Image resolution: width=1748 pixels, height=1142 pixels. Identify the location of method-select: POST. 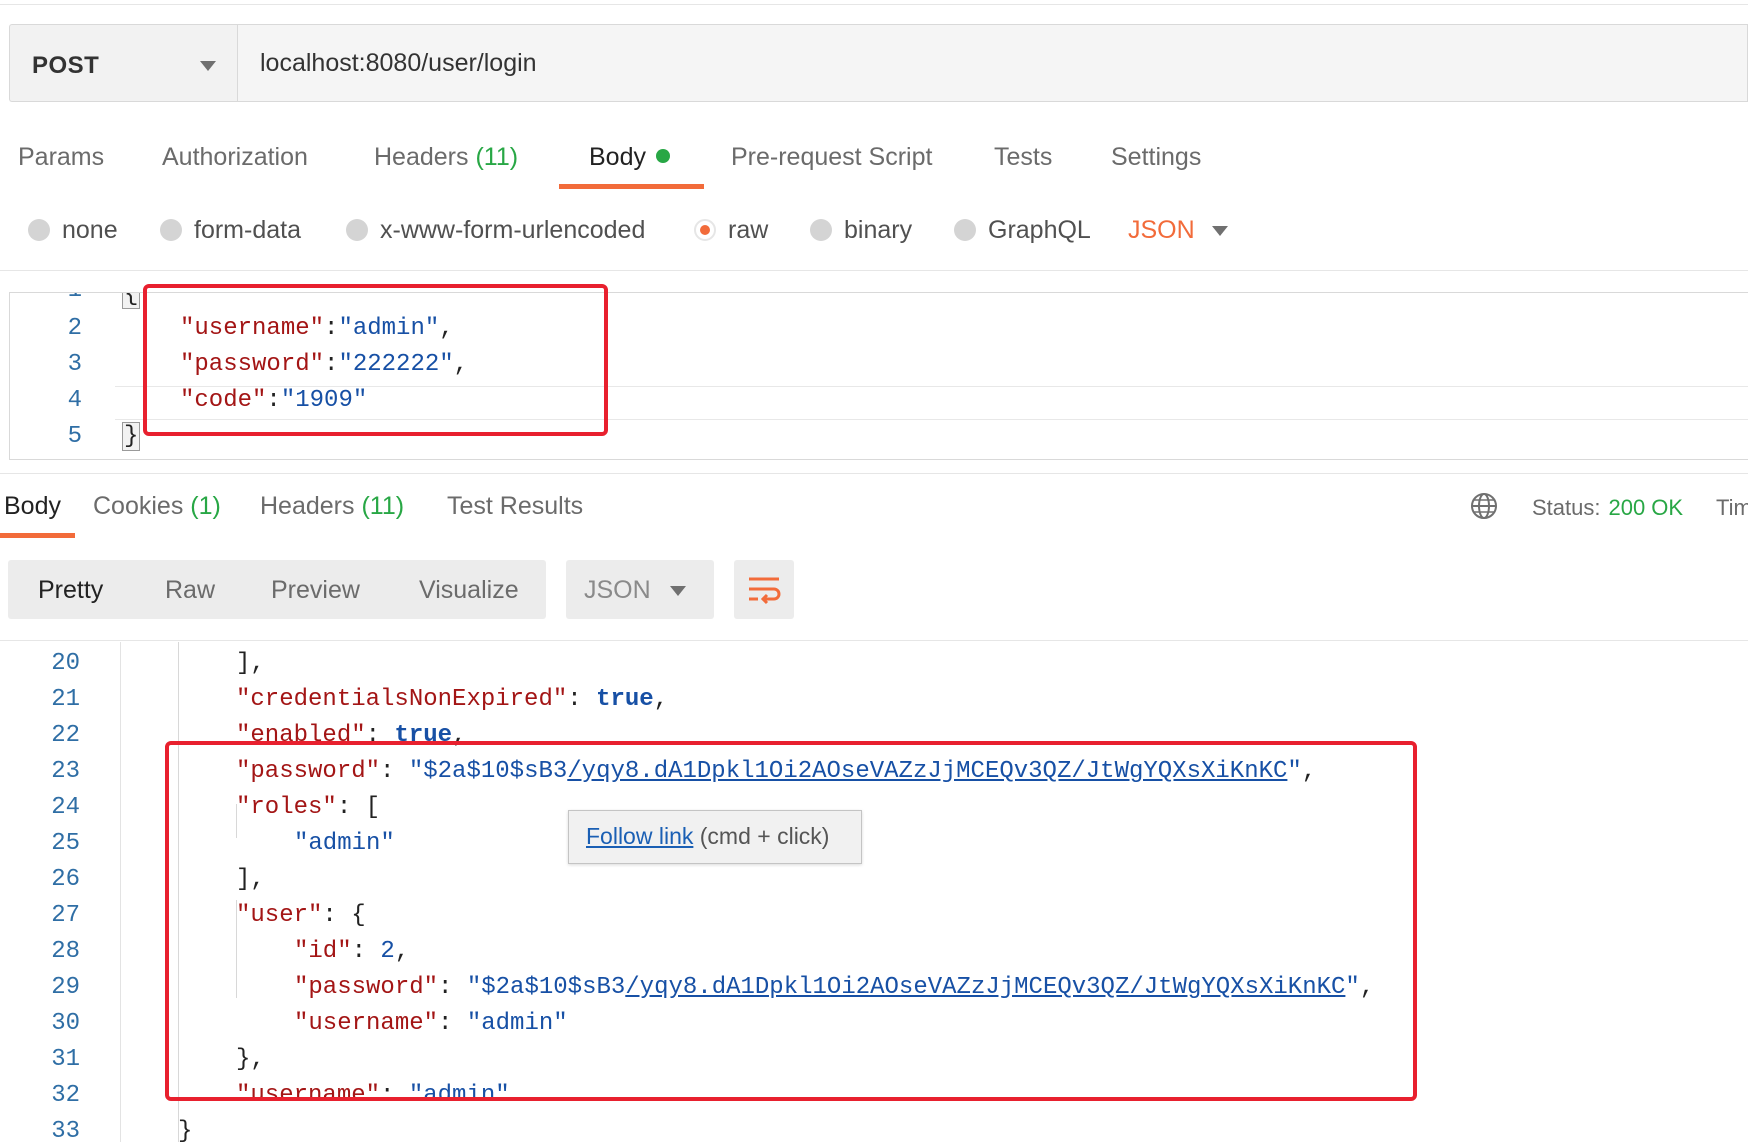
(123, 63).